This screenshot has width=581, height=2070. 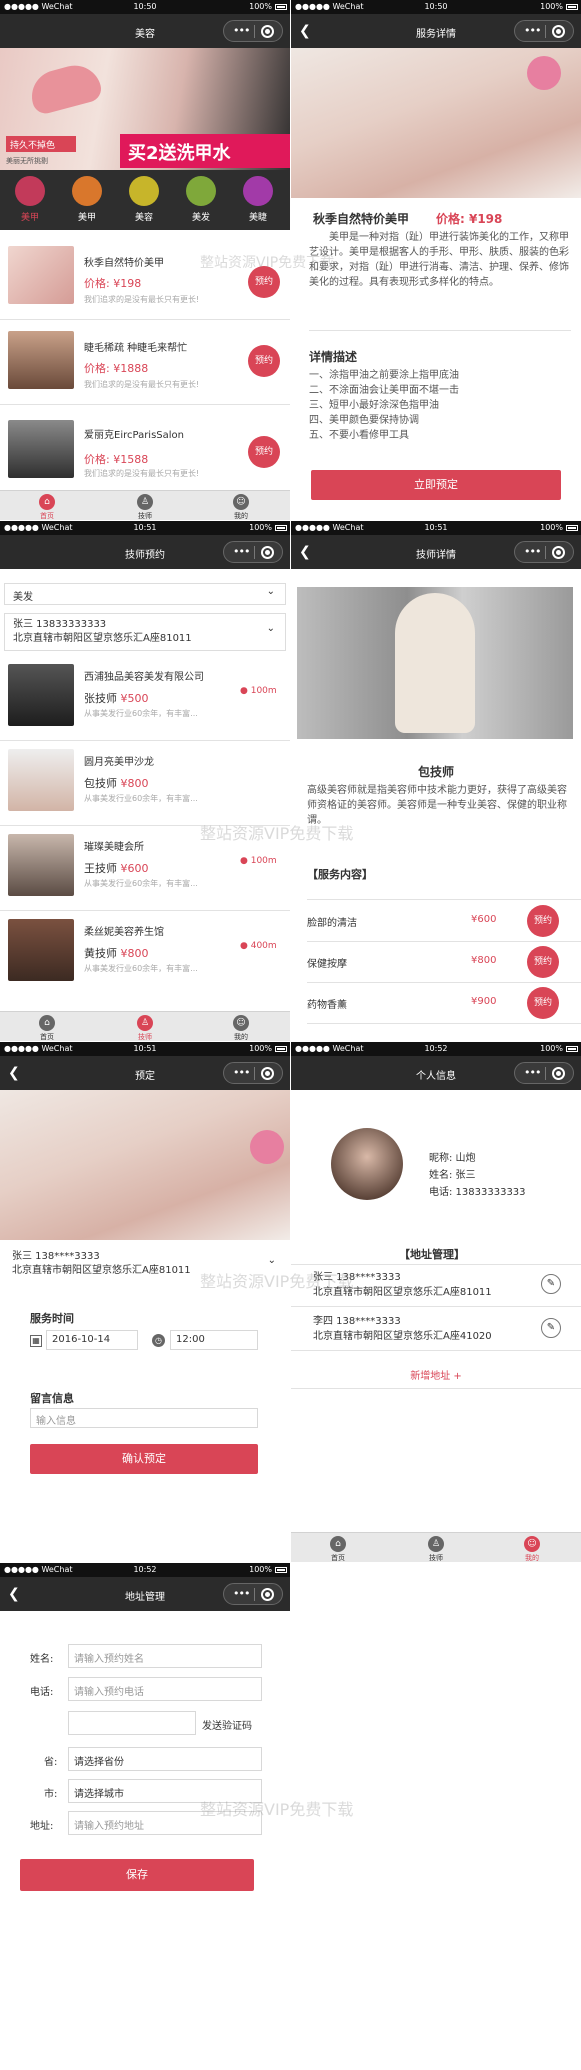 I want to click on verification-code-input, so click(x=132, y=1723).